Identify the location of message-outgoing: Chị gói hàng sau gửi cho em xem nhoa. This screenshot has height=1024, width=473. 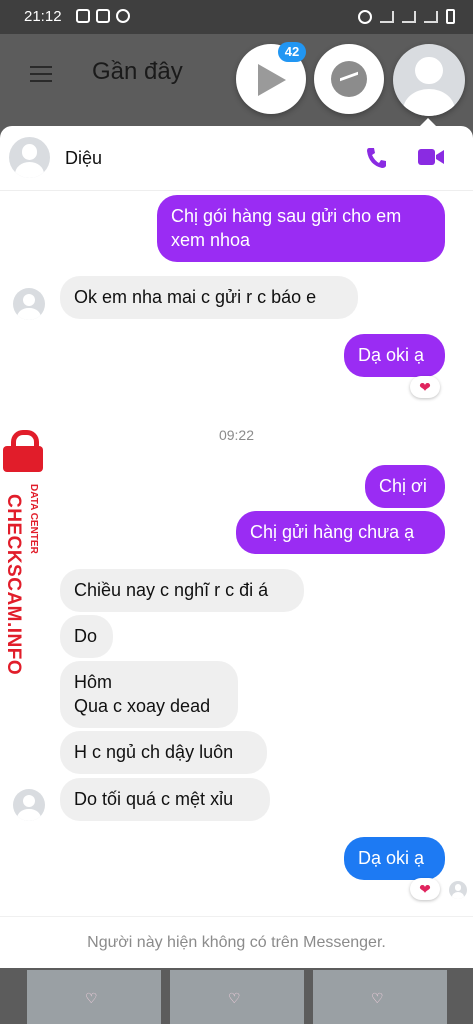
(301, 228).